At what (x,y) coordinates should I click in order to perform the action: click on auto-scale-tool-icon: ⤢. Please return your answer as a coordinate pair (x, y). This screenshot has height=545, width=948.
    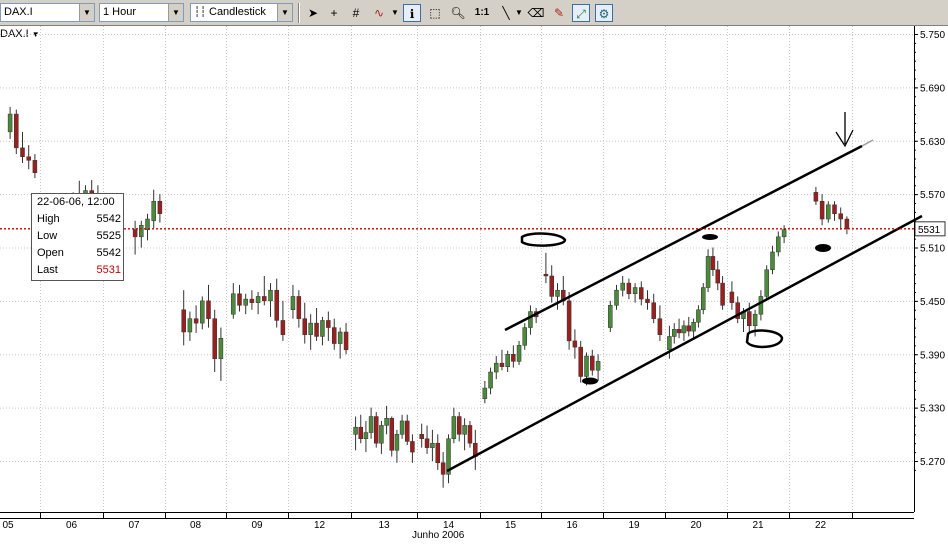
    Looking at the image, I should click on (581, 13).